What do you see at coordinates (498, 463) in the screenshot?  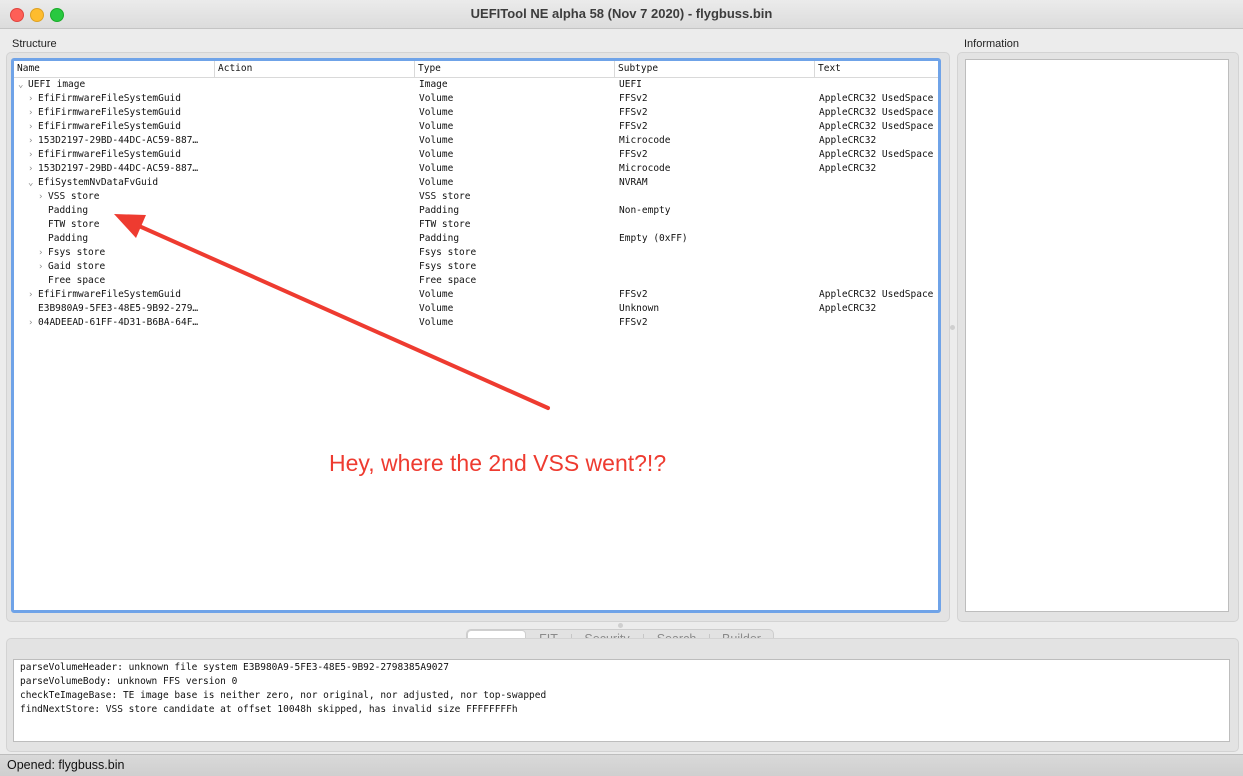 I see `annotation-text: Hey, where the 2nd VSS went?!?` at bounding box center [498, 463].